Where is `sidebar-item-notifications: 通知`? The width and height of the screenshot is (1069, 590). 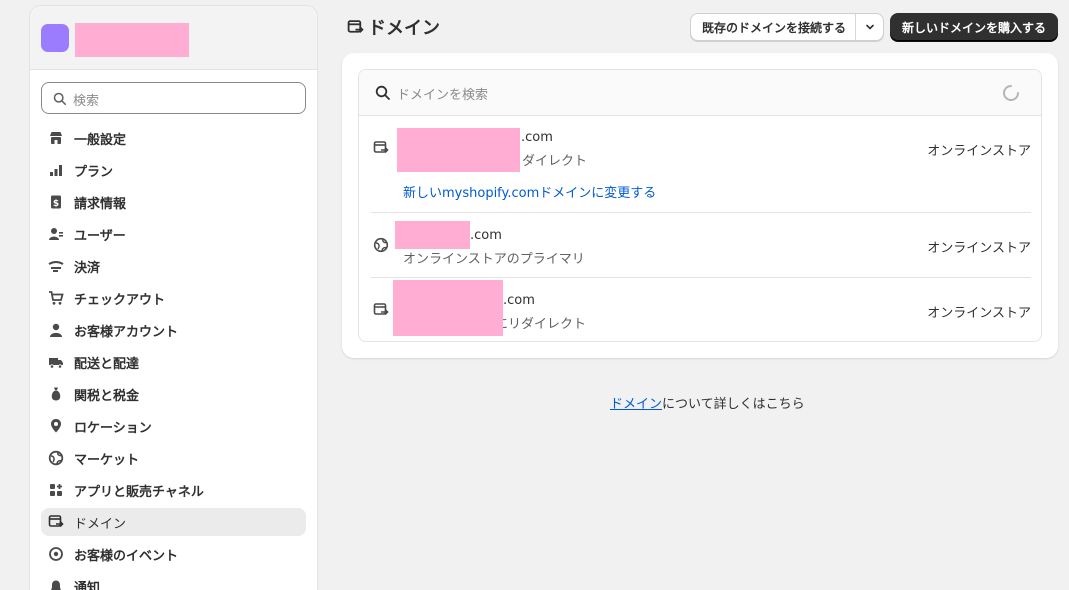
sidebar-item-notifications: 通知 is located at coordinates (173, 581).